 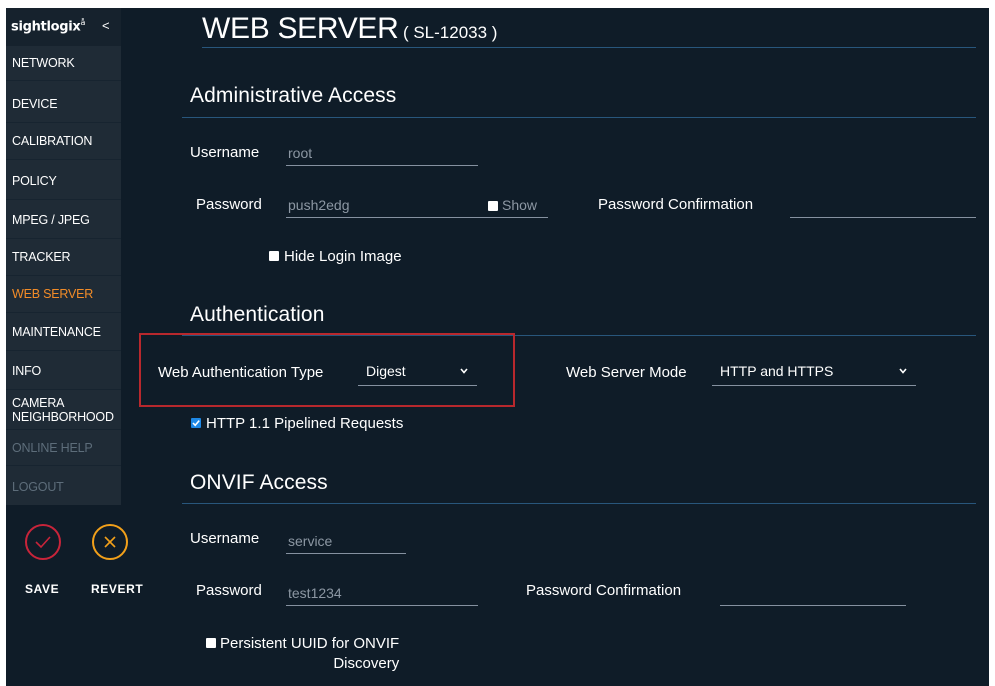 I want to click on collapse-sidebar-button: <, so click(x=106, y=25).